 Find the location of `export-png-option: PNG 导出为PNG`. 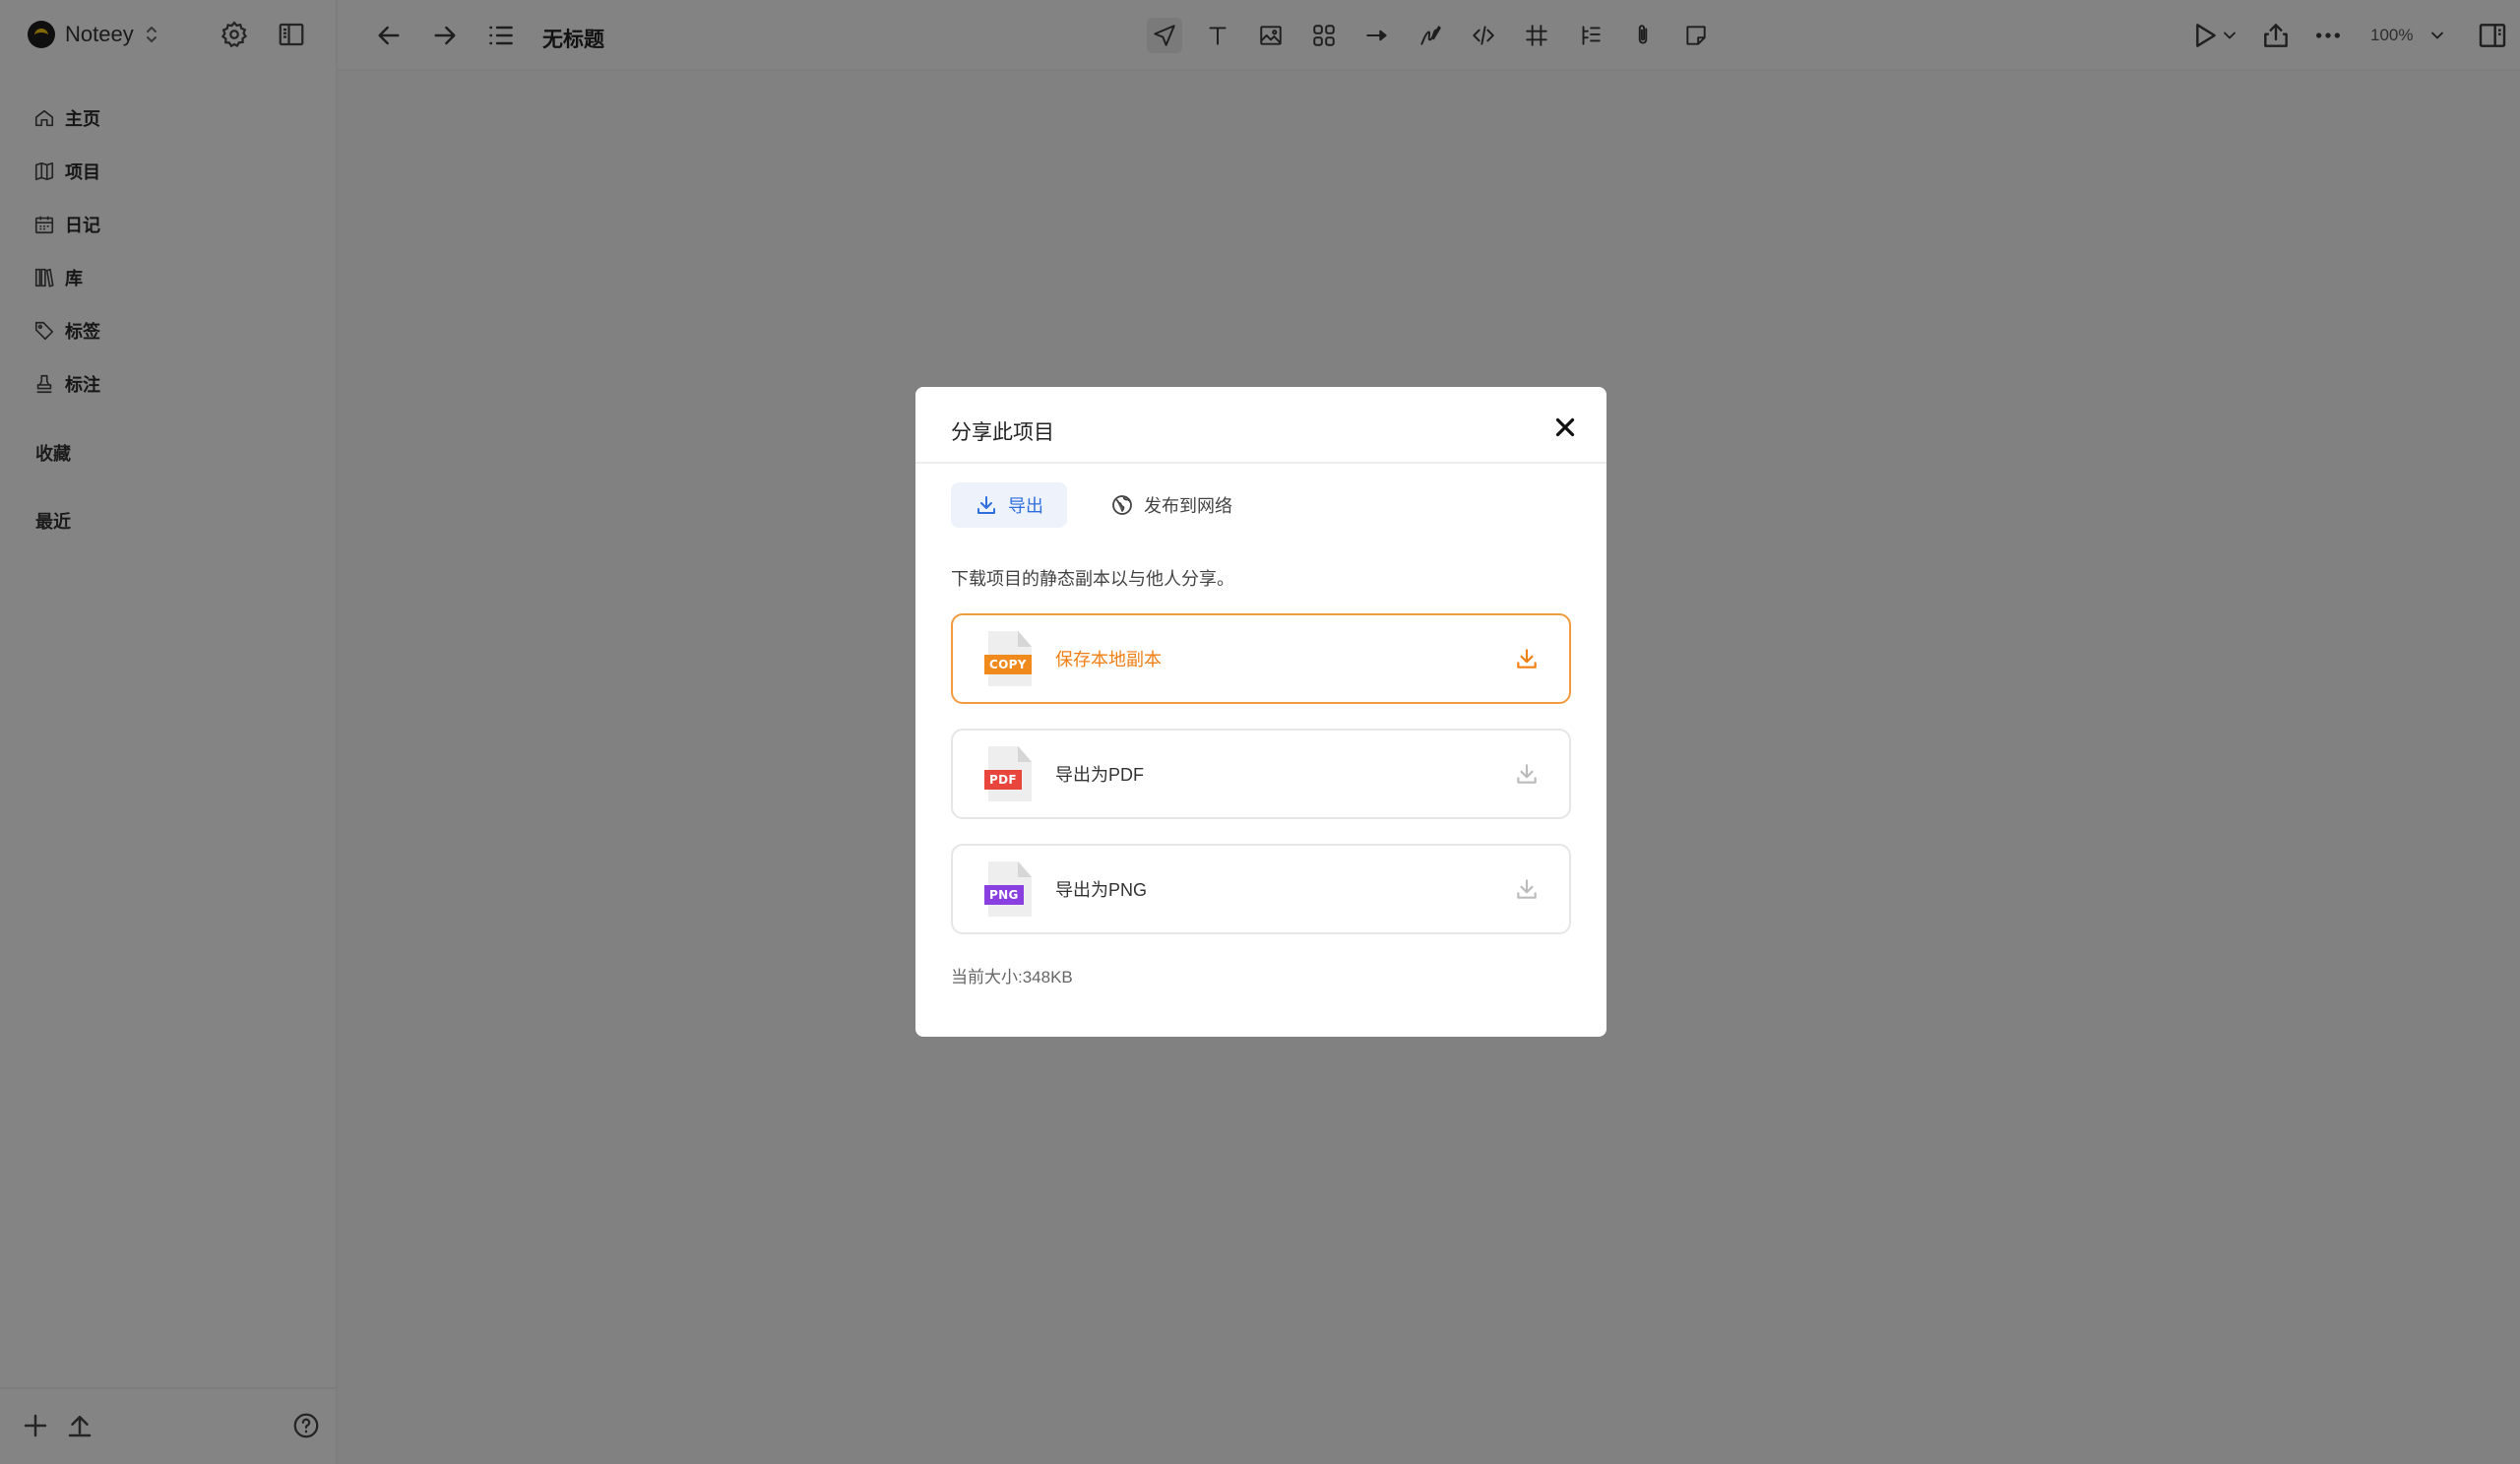

export-png-option: PNG 导出为PNG is located at coordinates (1261, 889).